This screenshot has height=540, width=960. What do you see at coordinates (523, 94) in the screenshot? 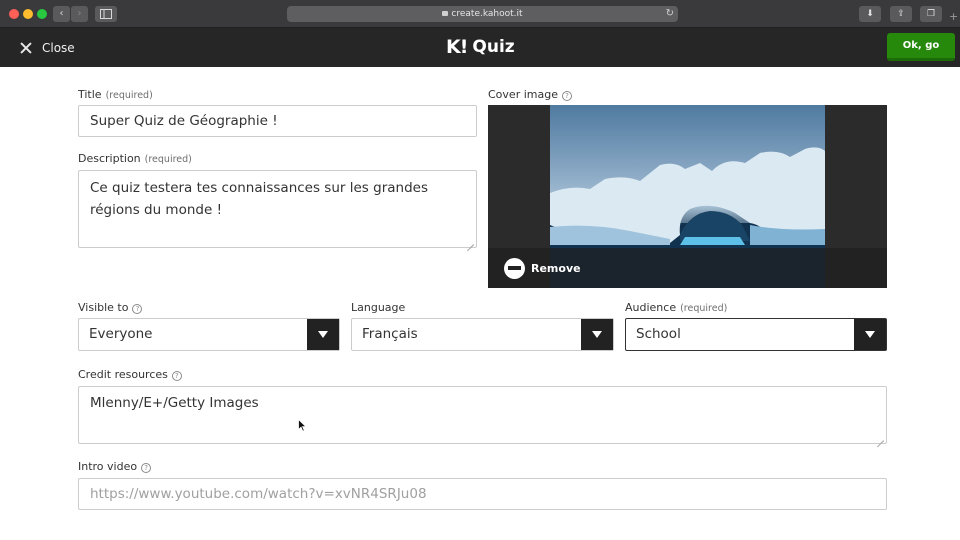
I see `cover-image-label-text: Cover image` at bounding box center [523, 94].